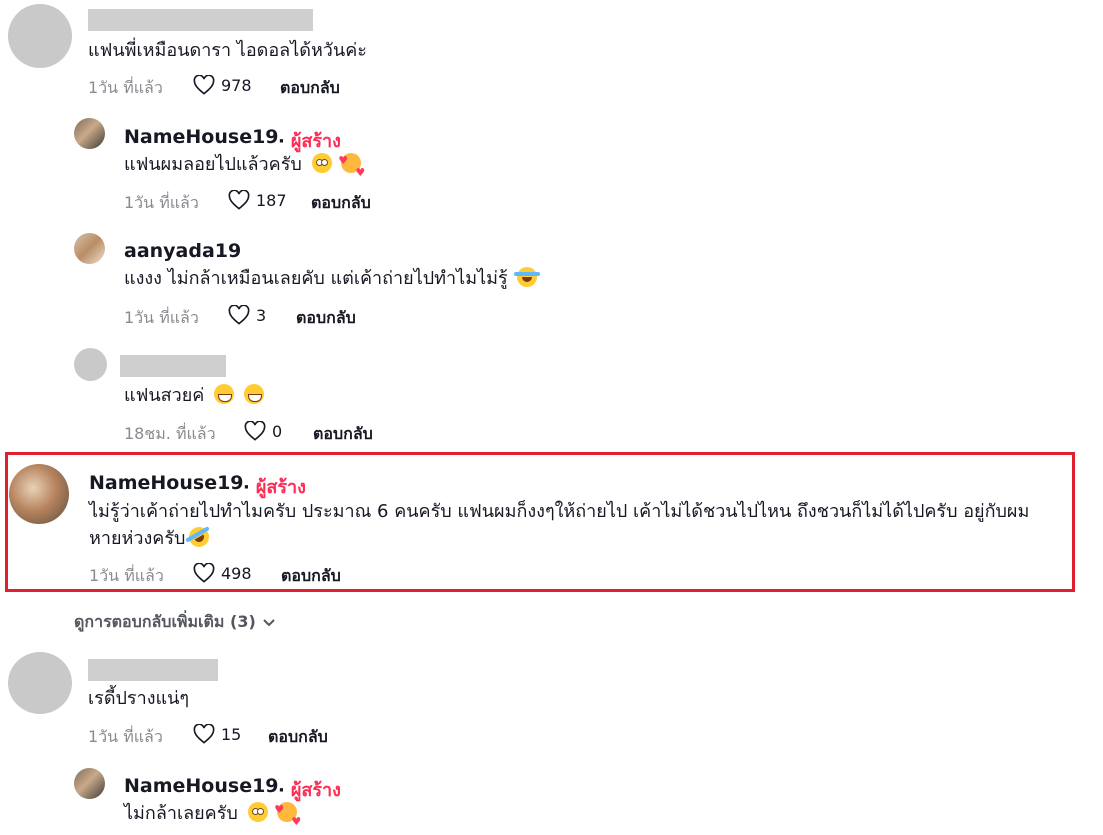 Image resolution: width=1103 pixels, height=835 pixels. Describe the element at coordinates (231, 734) in the screenshot. I see `like-count: 15` at that location.